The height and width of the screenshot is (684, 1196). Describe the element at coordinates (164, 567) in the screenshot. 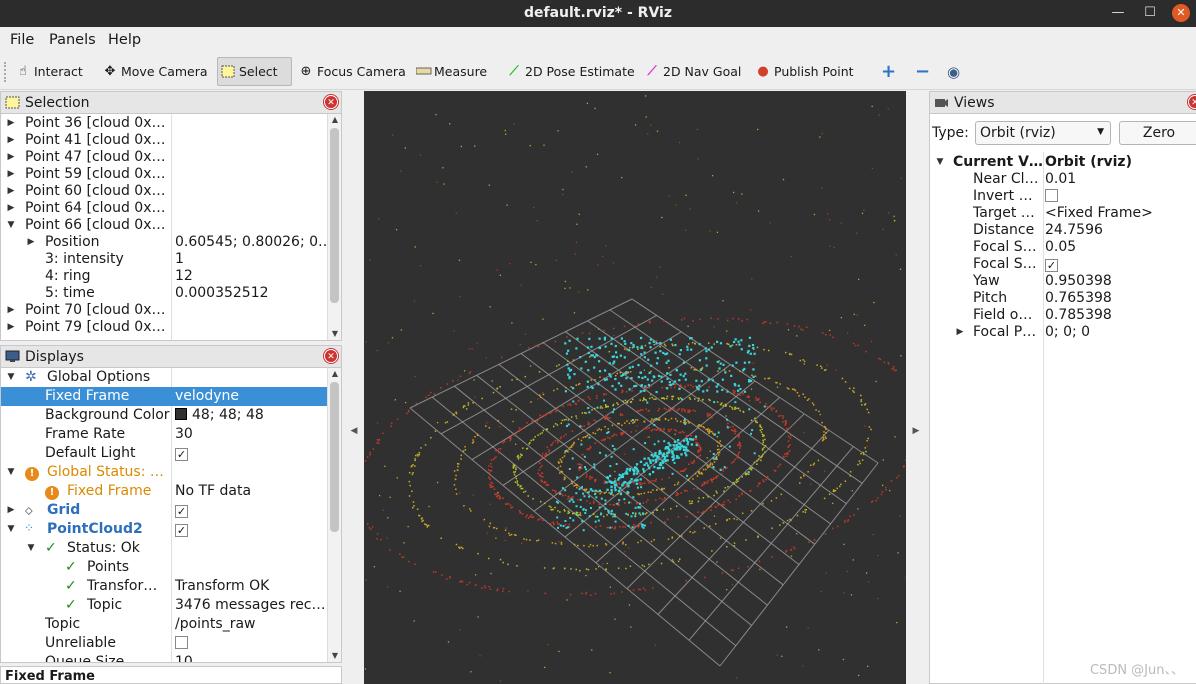

I see `status-points-row: ✓ Points` at that location.